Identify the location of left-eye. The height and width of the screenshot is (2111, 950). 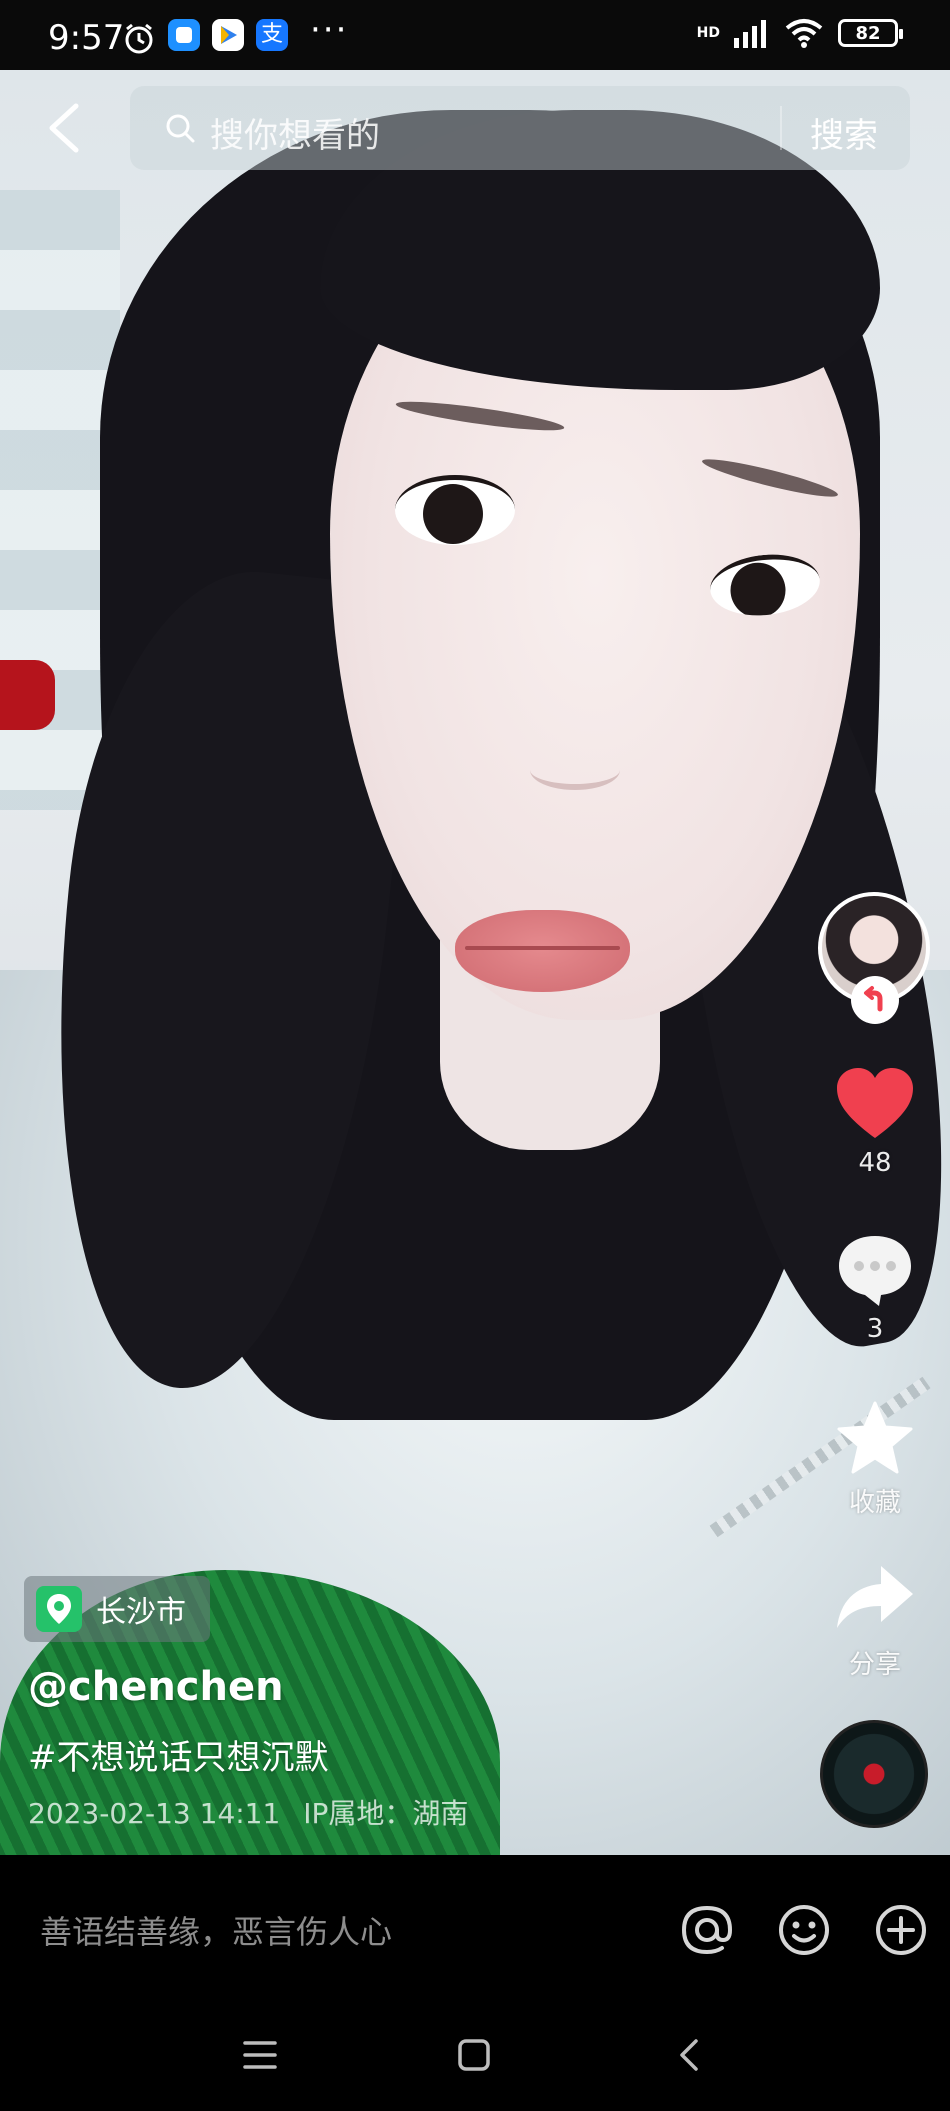
(455, 510).